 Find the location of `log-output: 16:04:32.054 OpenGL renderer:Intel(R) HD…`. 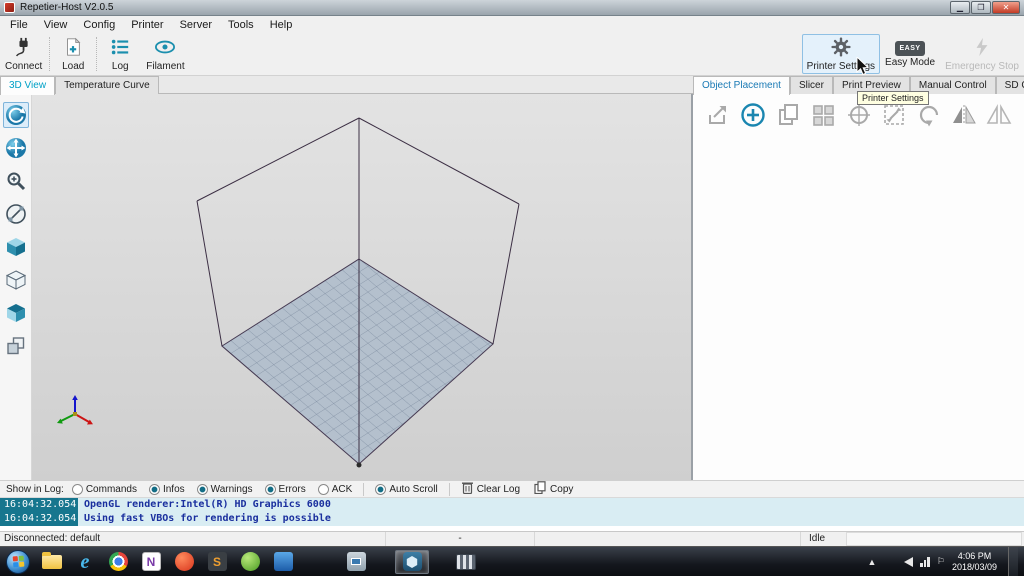

log-output: 16:04:32.054 OpenGL renderer:Intel(R) HD… is located at coordinates (512, 514).